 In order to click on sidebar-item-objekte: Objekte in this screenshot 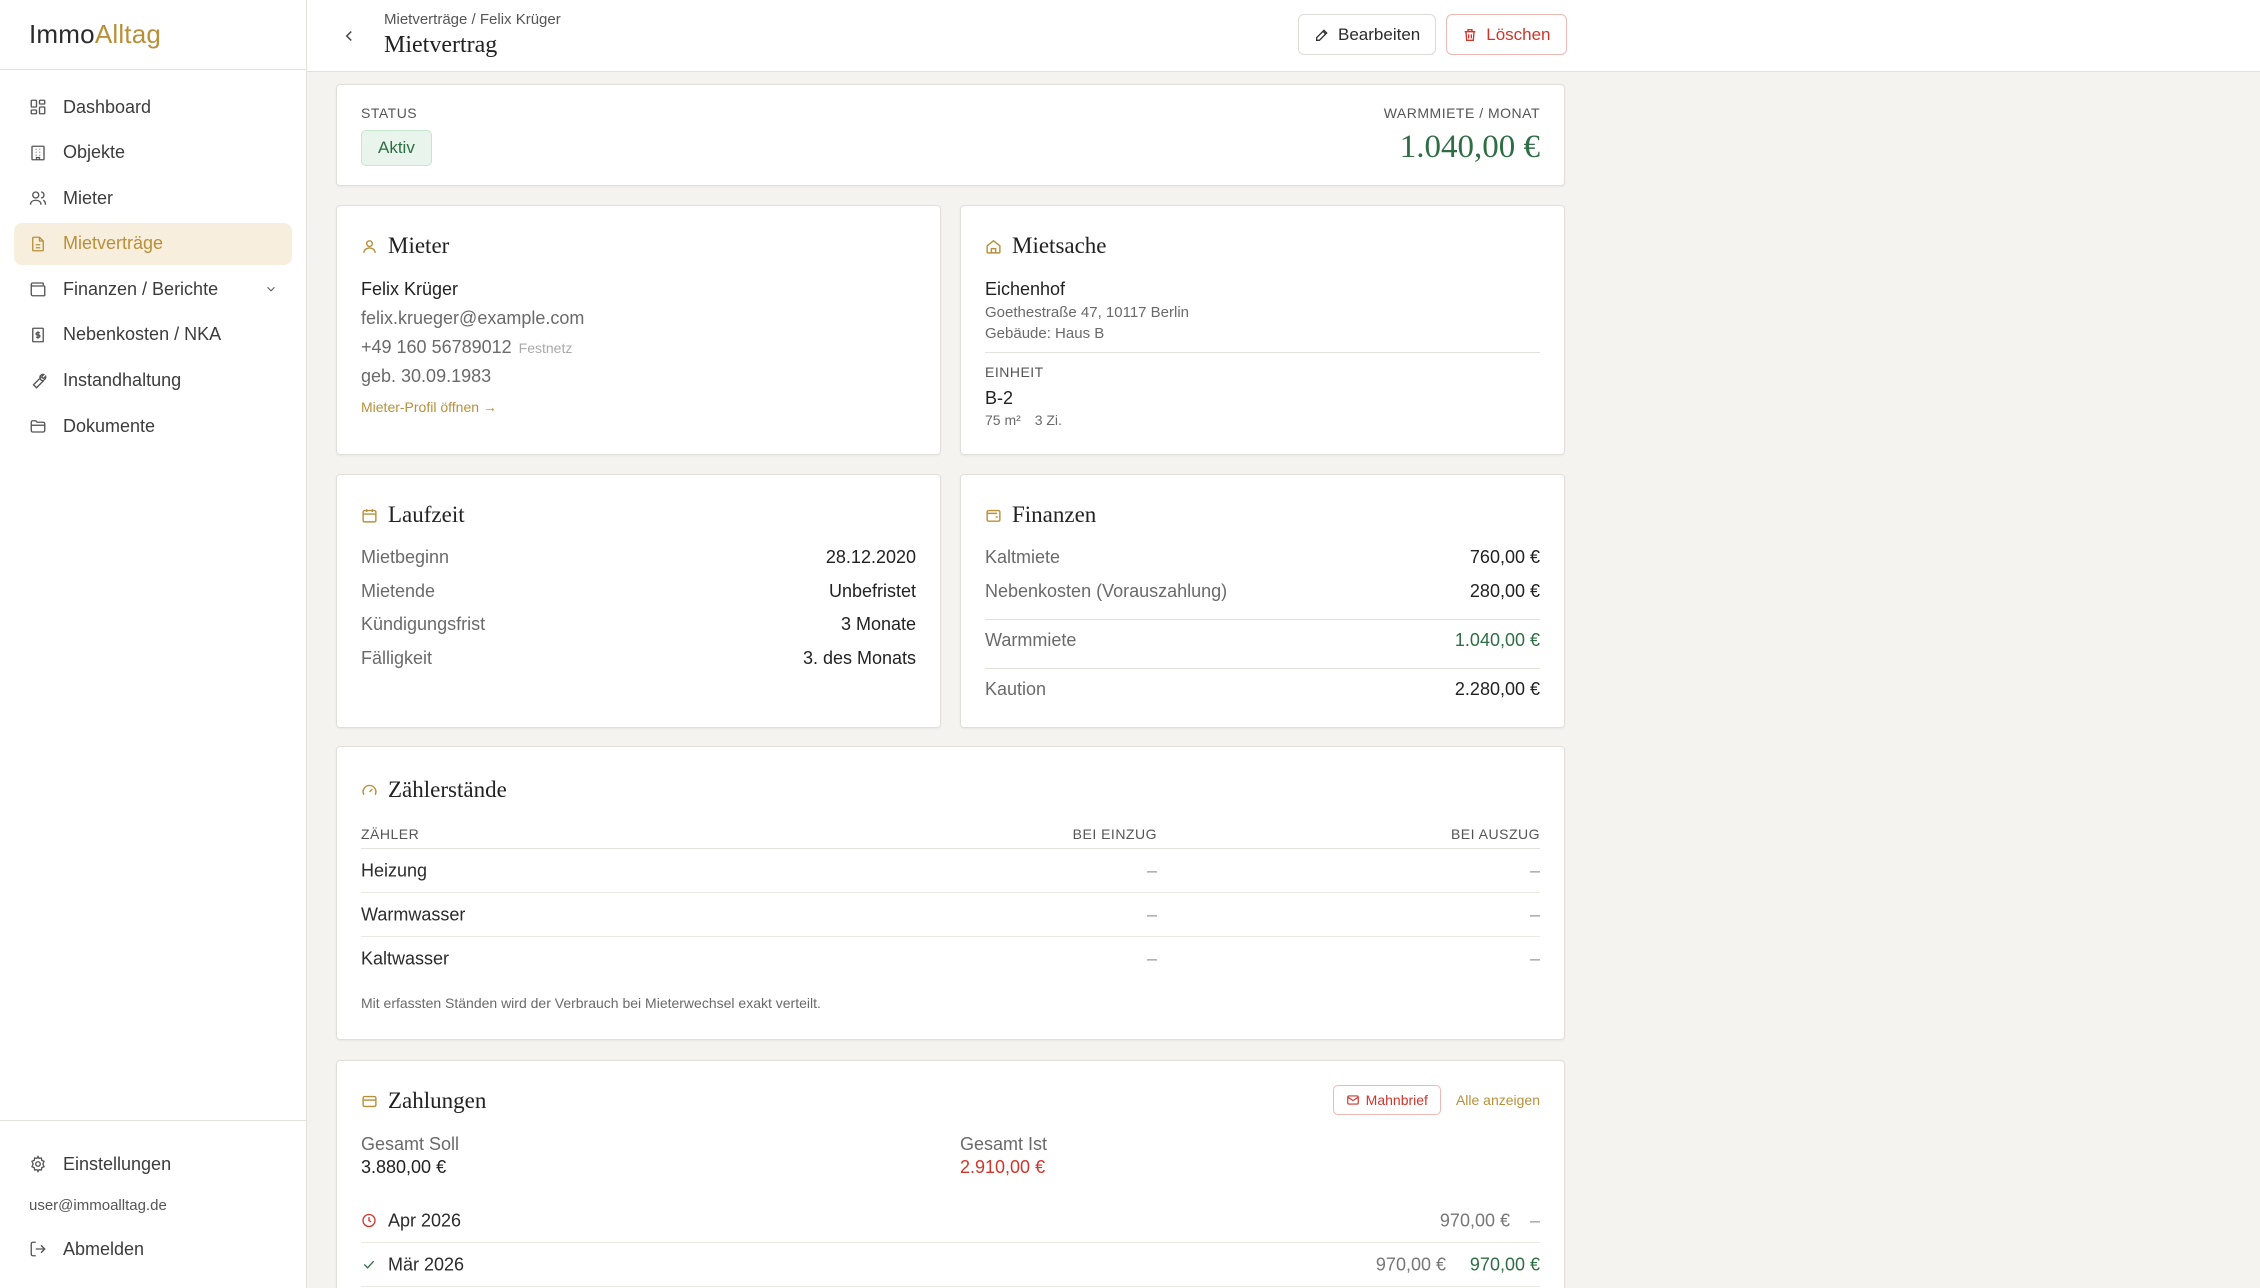, I will do `click(153, 153)`.